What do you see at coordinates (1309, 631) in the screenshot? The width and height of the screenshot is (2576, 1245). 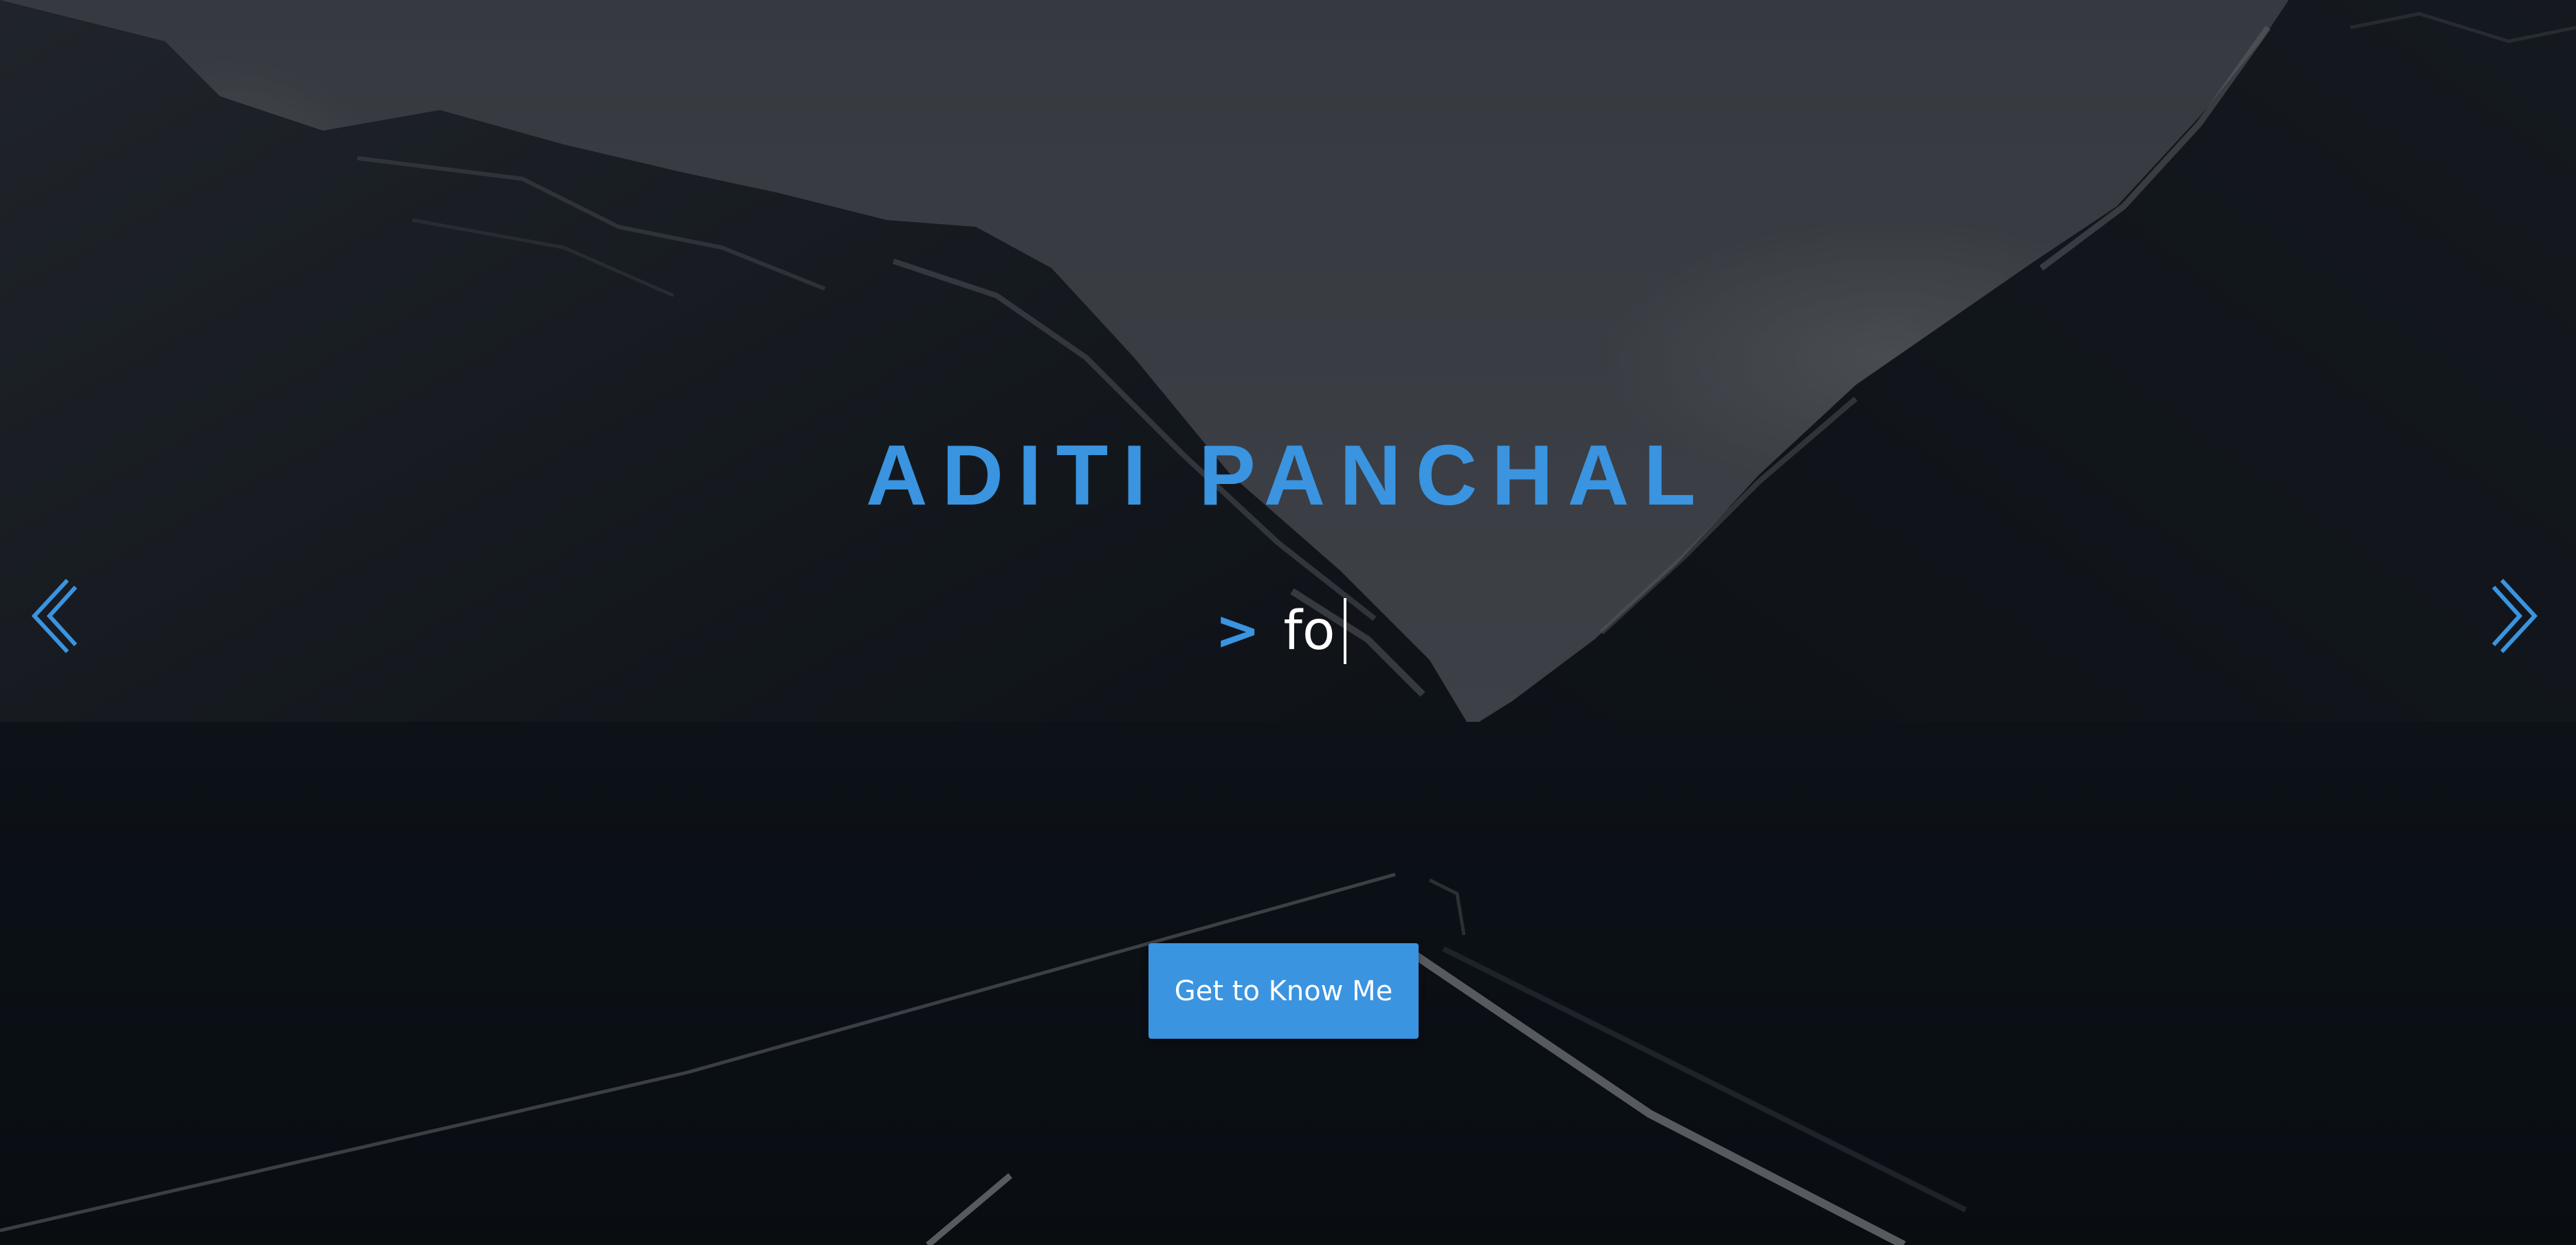 I see `typed-text: fo` at bounding box center [1309, 631].